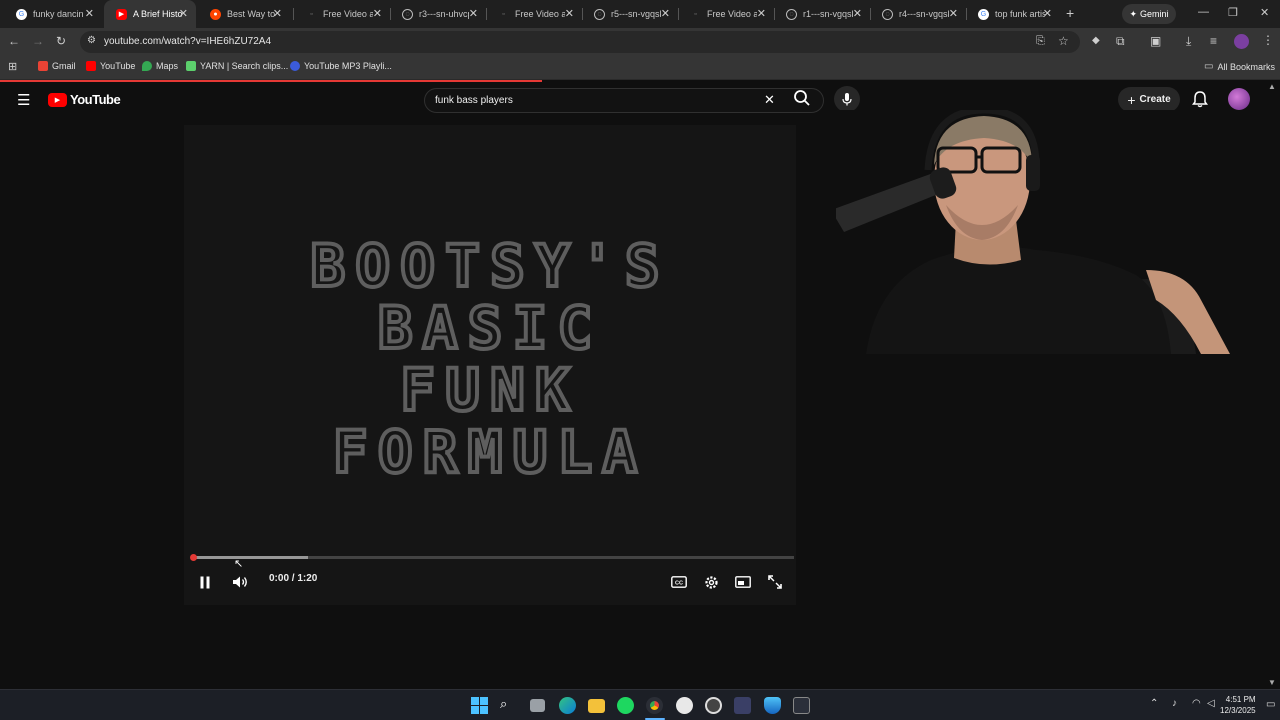  I want to click on new-tab-icon: +, so click(1070, 13).